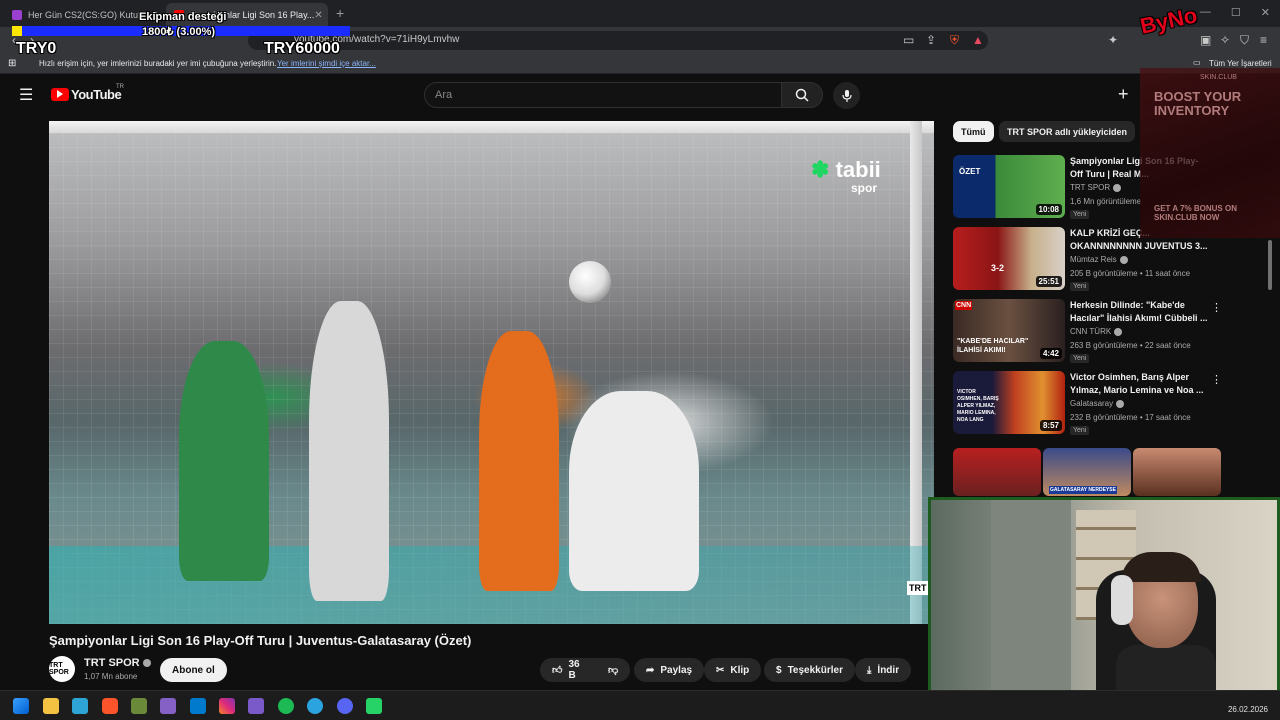 This screenshot has width=1280, height=720. What do you see at coordinates (931, 40) in the screenshot?
I see `share-page-icon: ⇪` at bounding box center [931, 40].